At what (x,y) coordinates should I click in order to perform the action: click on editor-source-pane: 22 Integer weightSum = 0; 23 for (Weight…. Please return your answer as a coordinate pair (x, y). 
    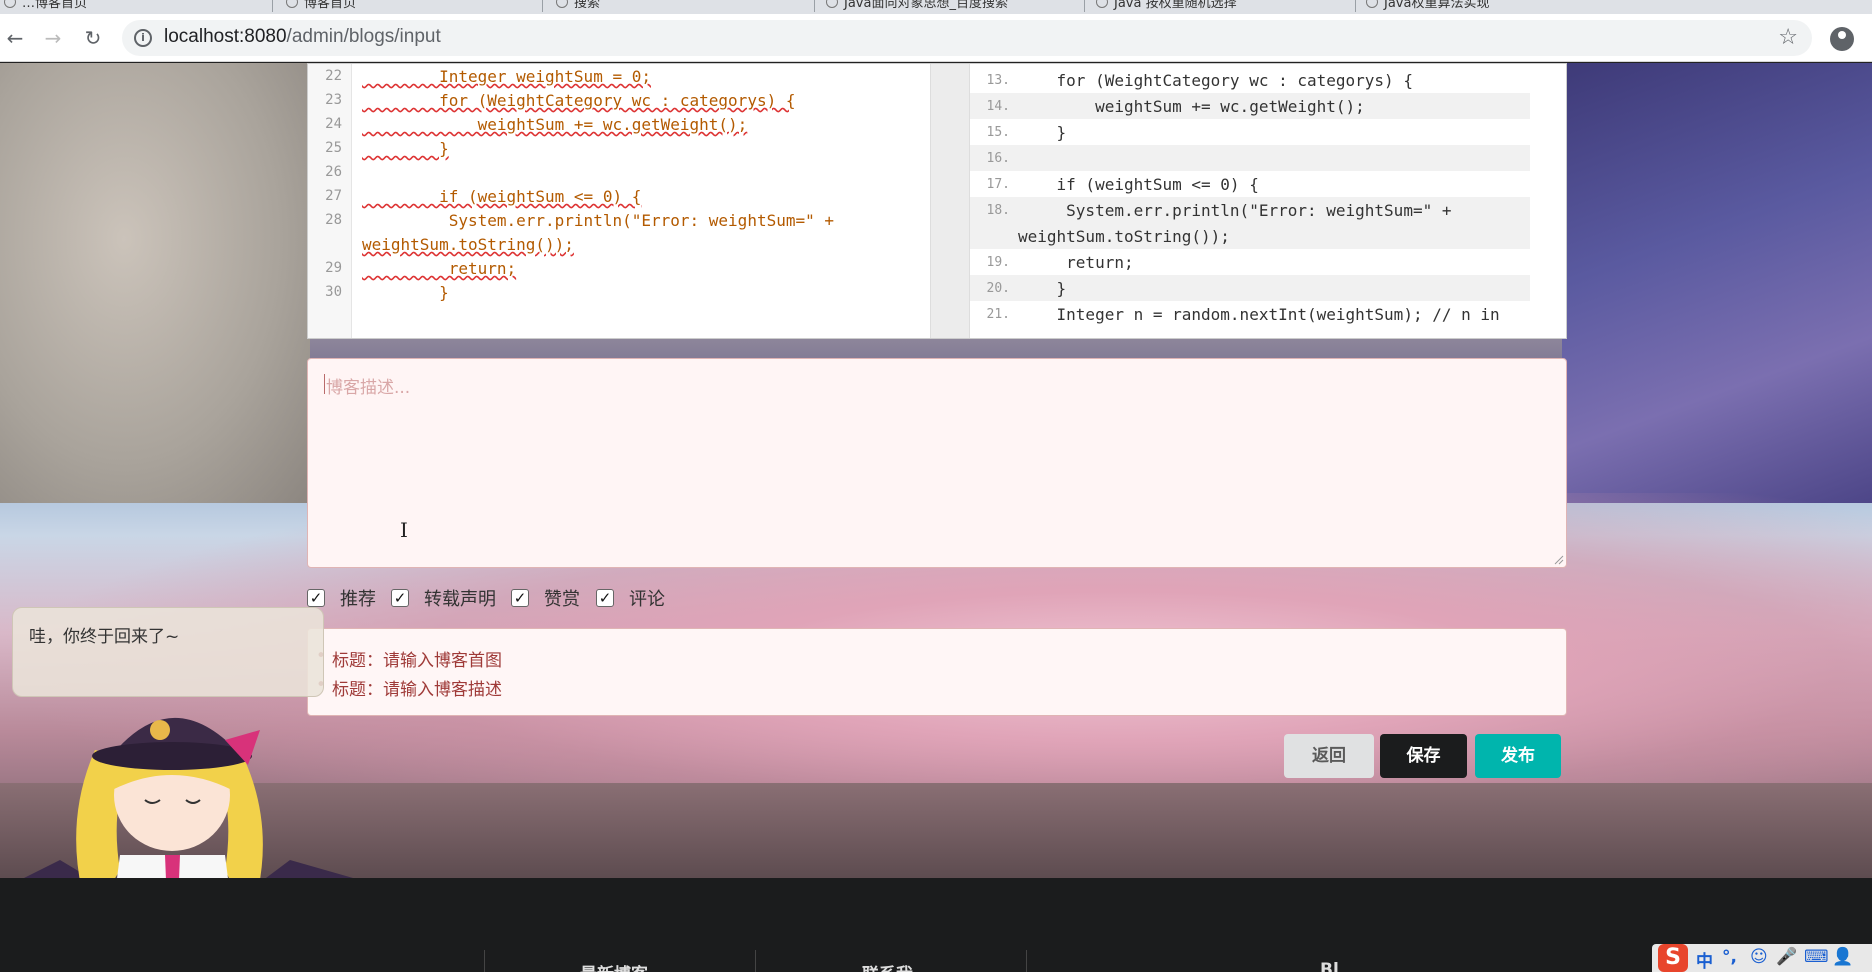
    Looking at the image, I should click on (619, 201).